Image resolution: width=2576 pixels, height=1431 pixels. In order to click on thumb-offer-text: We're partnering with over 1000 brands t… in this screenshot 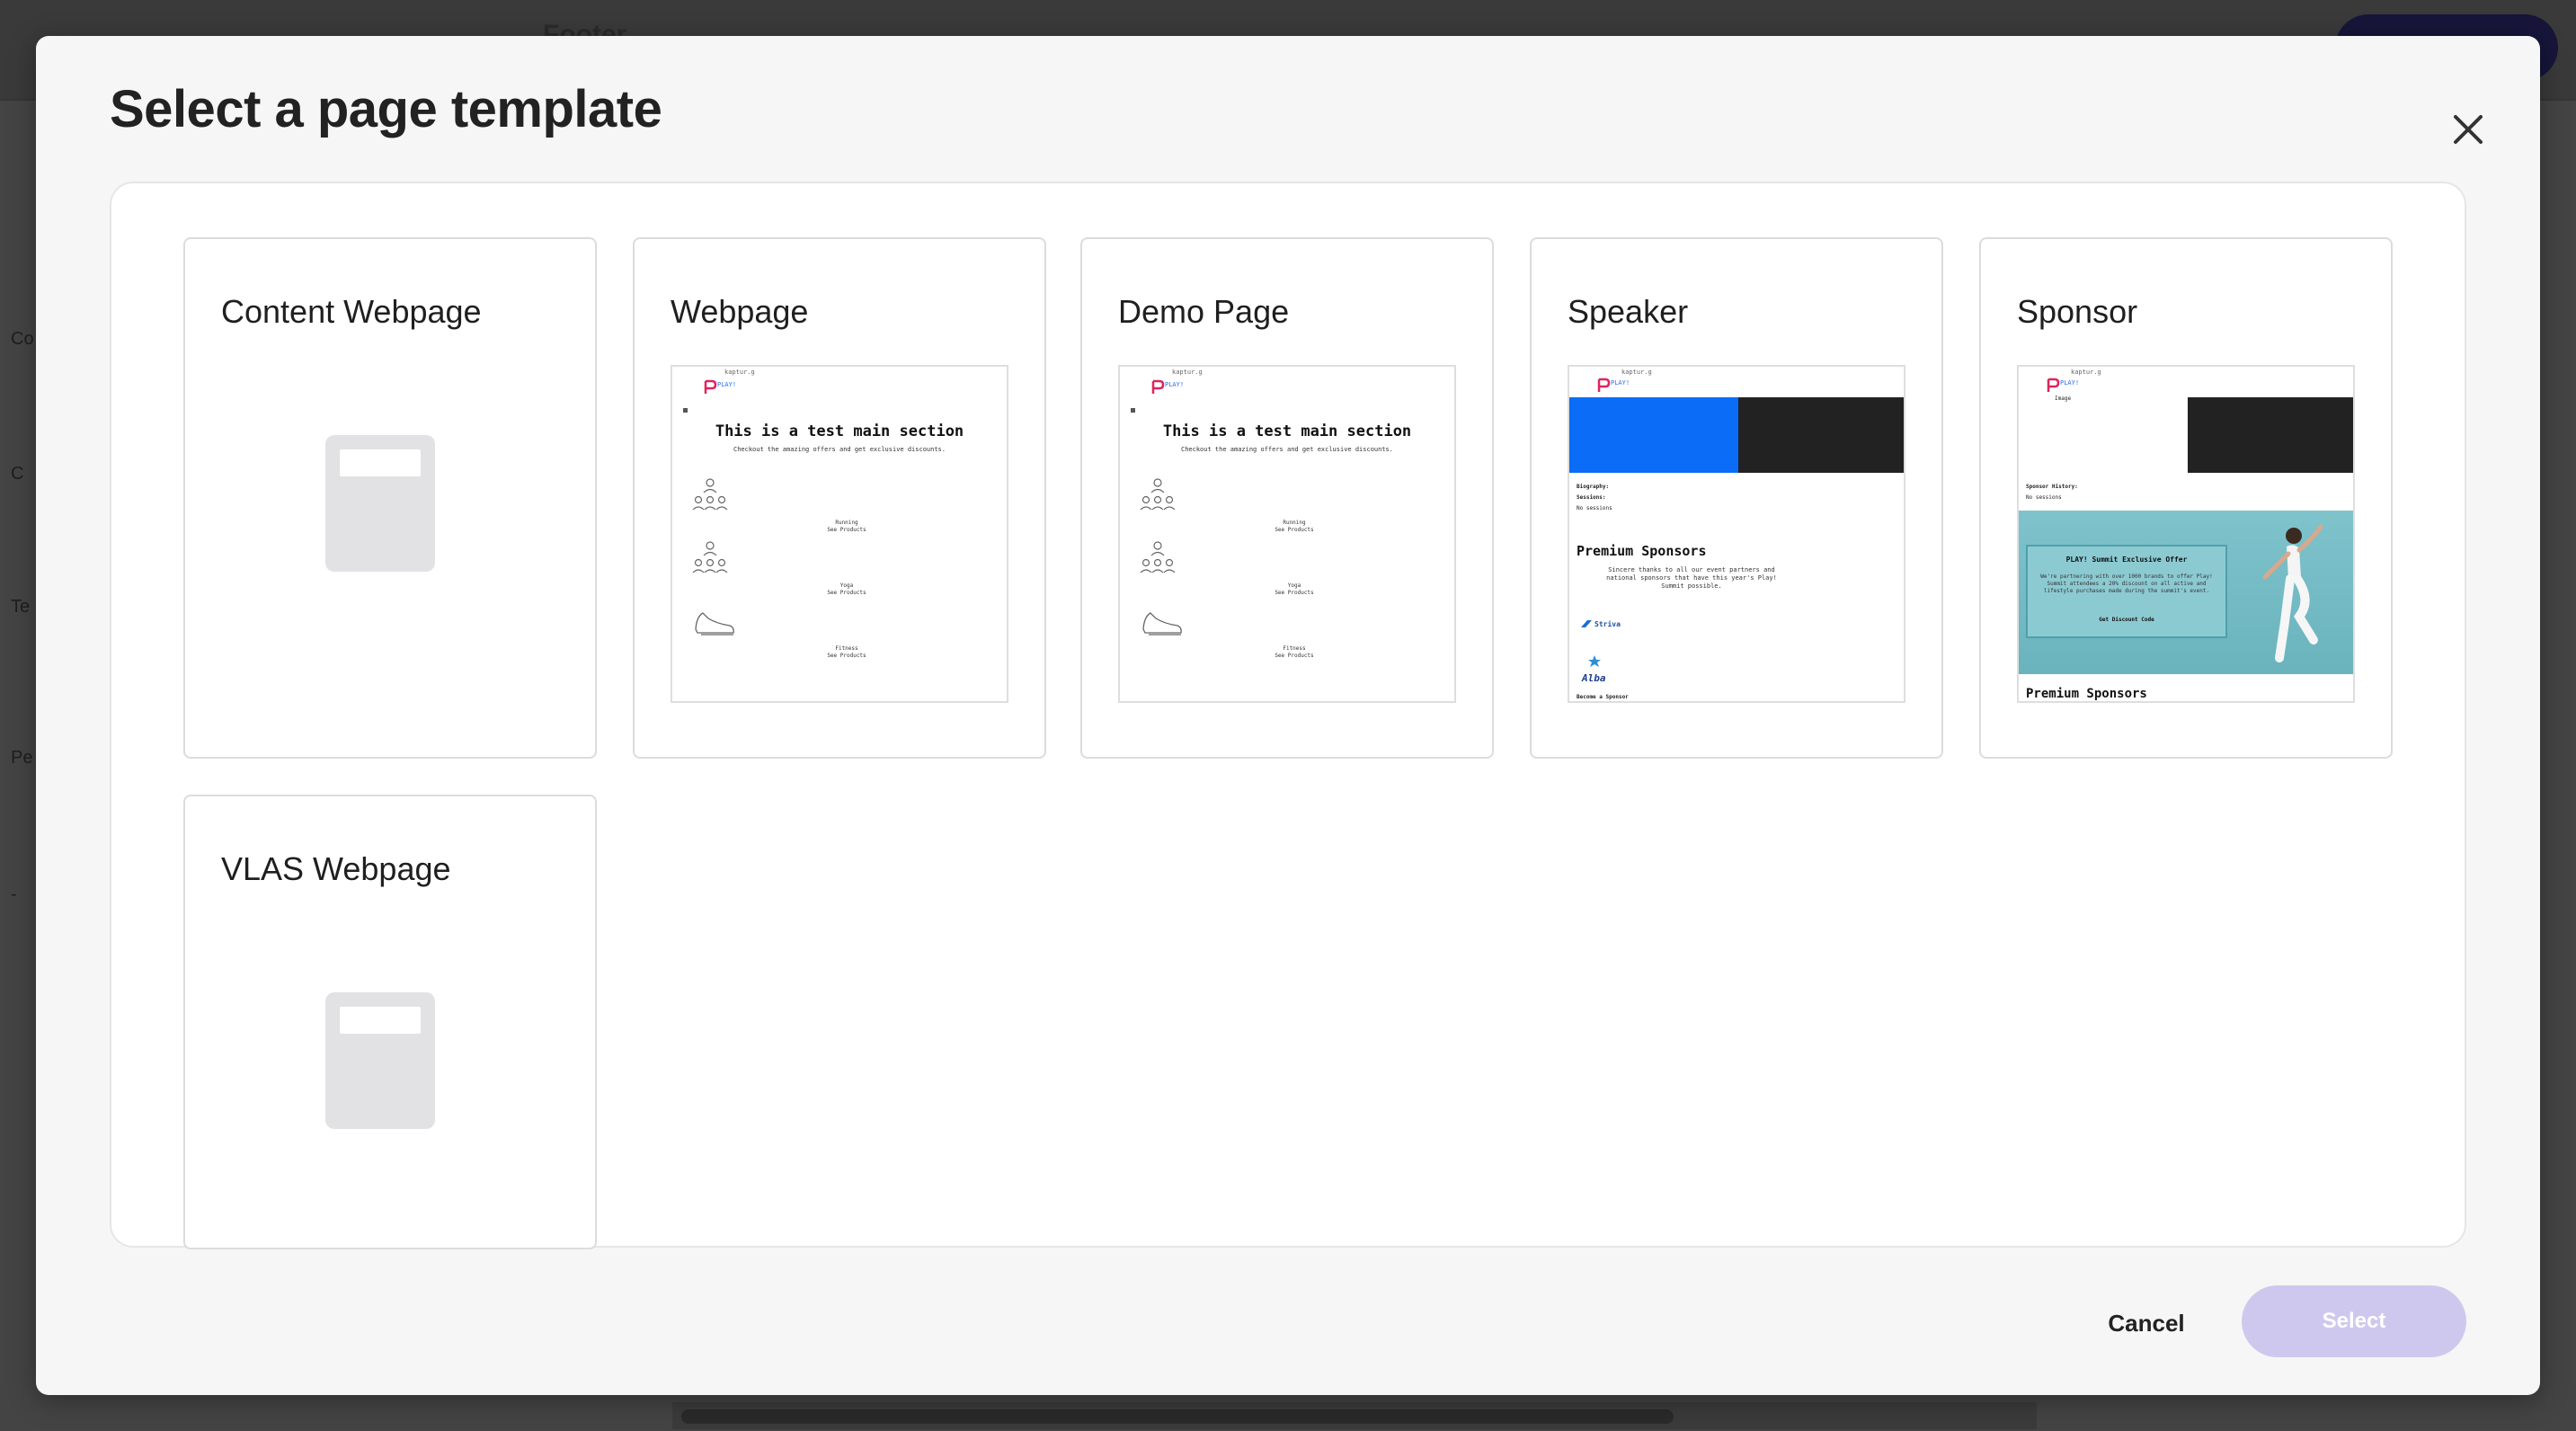, I will do `click(2126, 583)`.